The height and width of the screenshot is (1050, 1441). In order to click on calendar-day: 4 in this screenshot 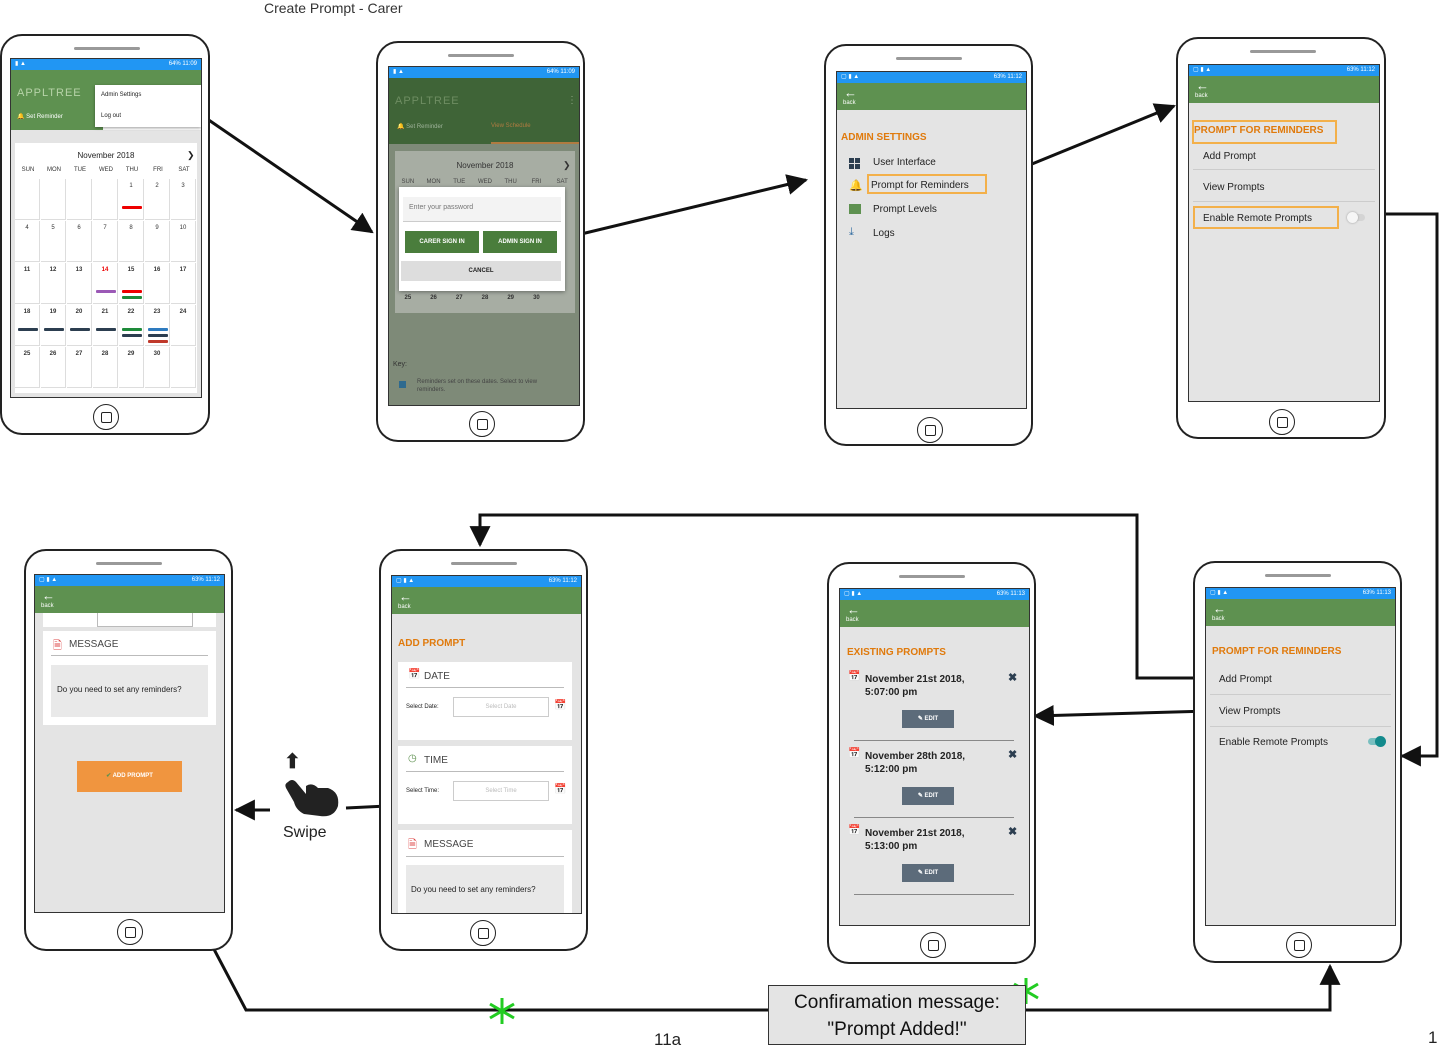, I will do `click(27, 241)`.